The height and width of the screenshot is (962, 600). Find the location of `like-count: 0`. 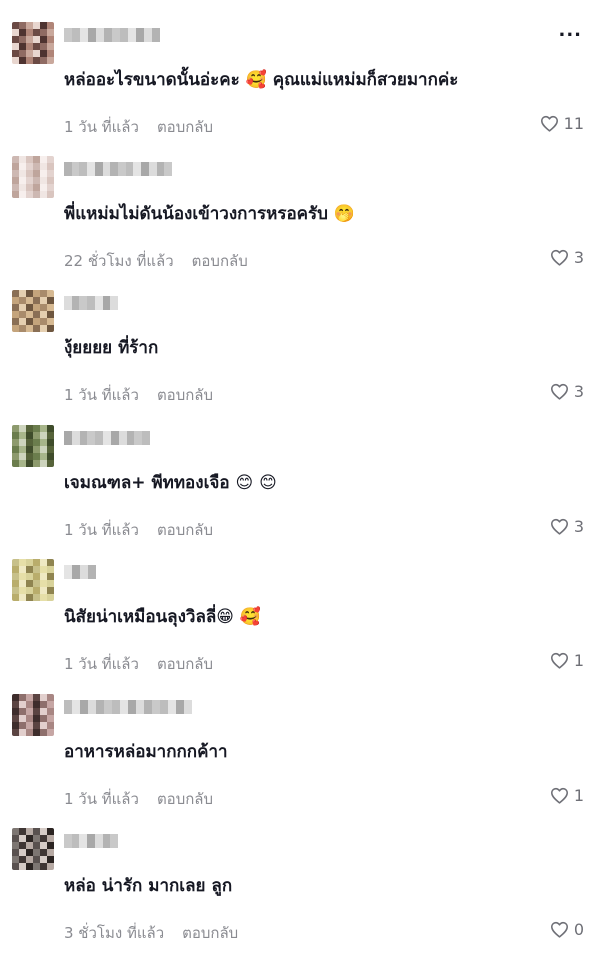

like-count: 0 is located at coordinates (578, 929).